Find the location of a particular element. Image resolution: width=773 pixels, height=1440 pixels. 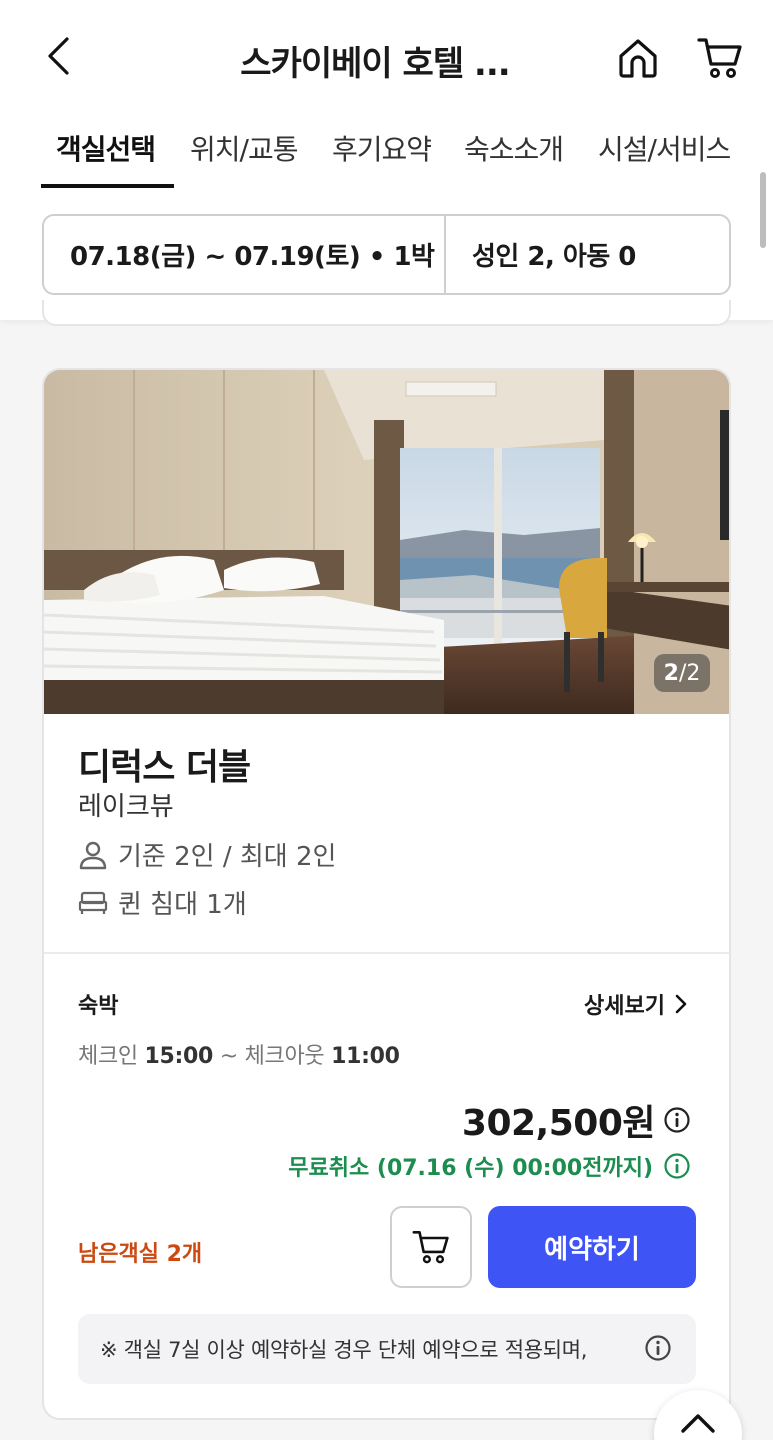

capacity-row: 기준 2인 / 최대 2인 is located at coordinates (207, 854).